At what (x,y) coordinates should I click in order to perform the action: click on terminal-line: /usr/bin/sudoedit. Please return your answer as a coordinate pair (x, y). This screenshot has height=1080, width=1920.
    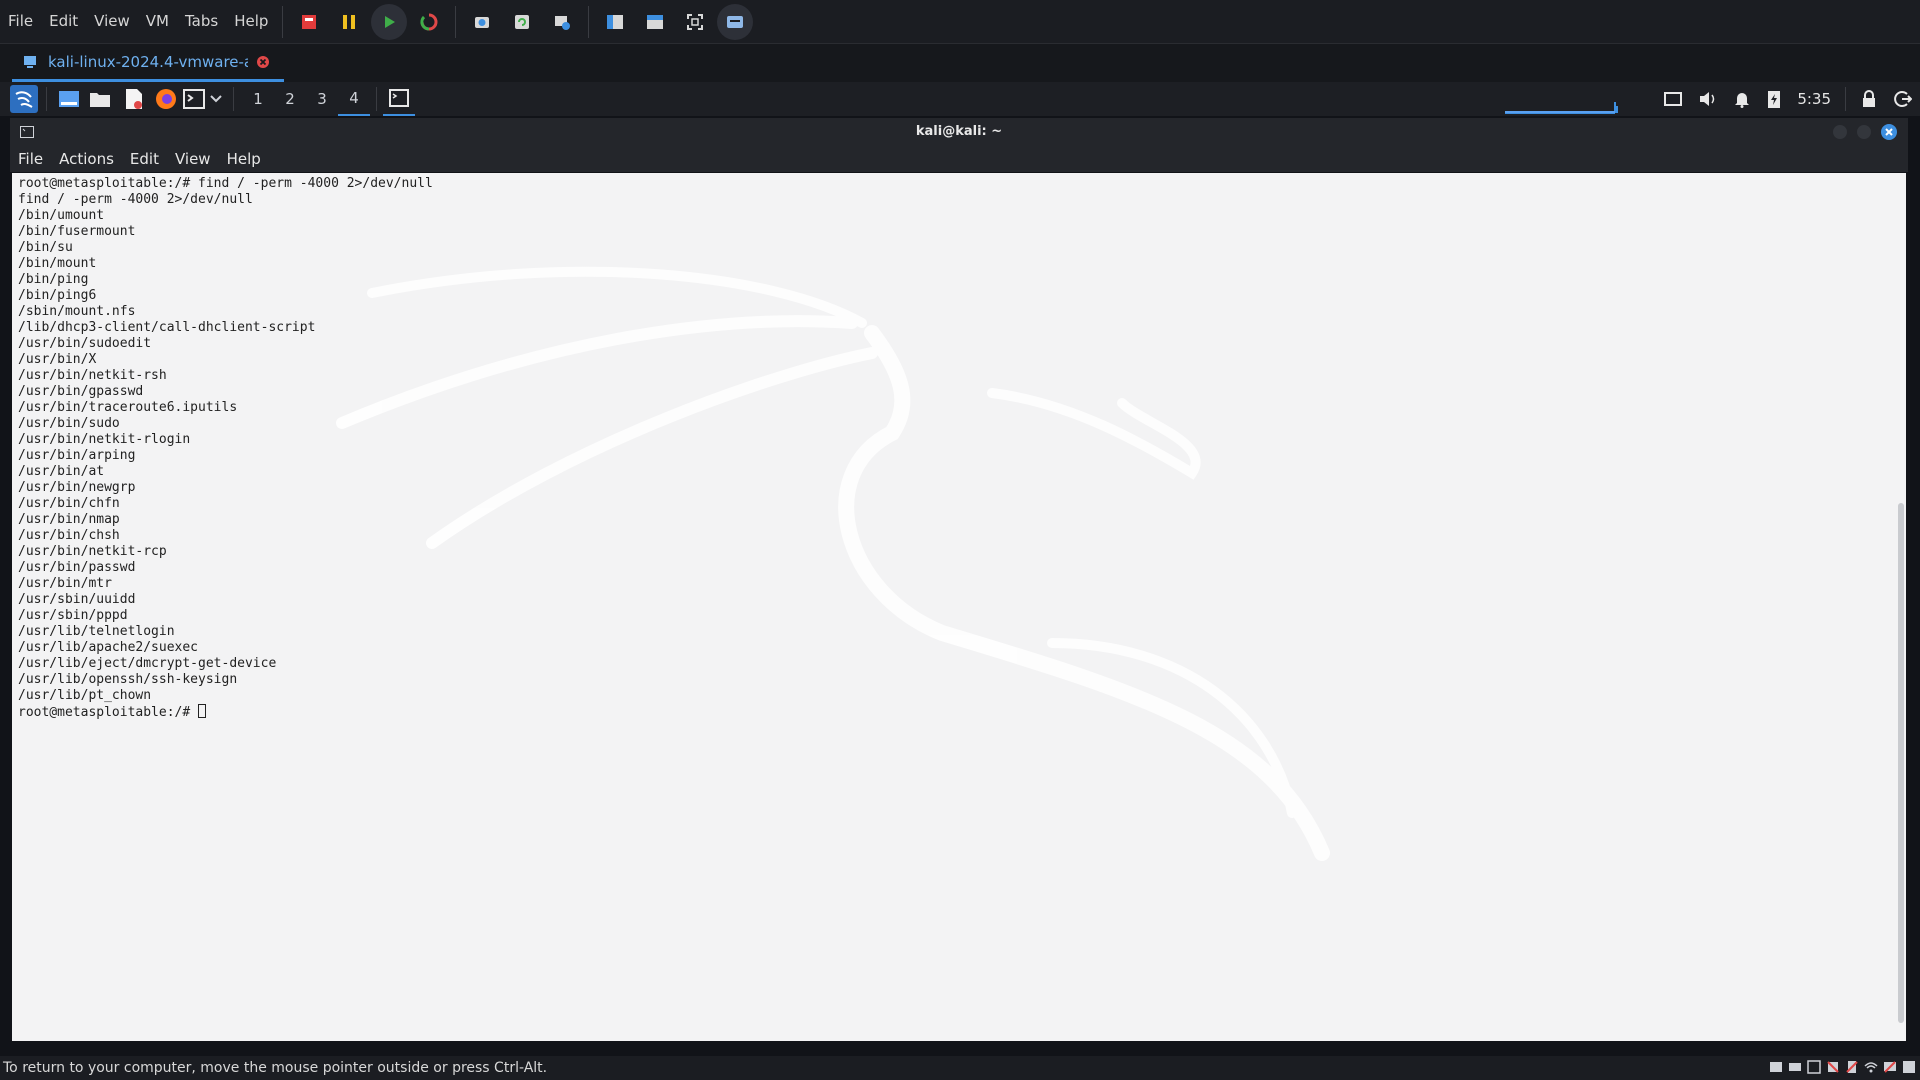
    Looking at the image, I should click on (85, 343).